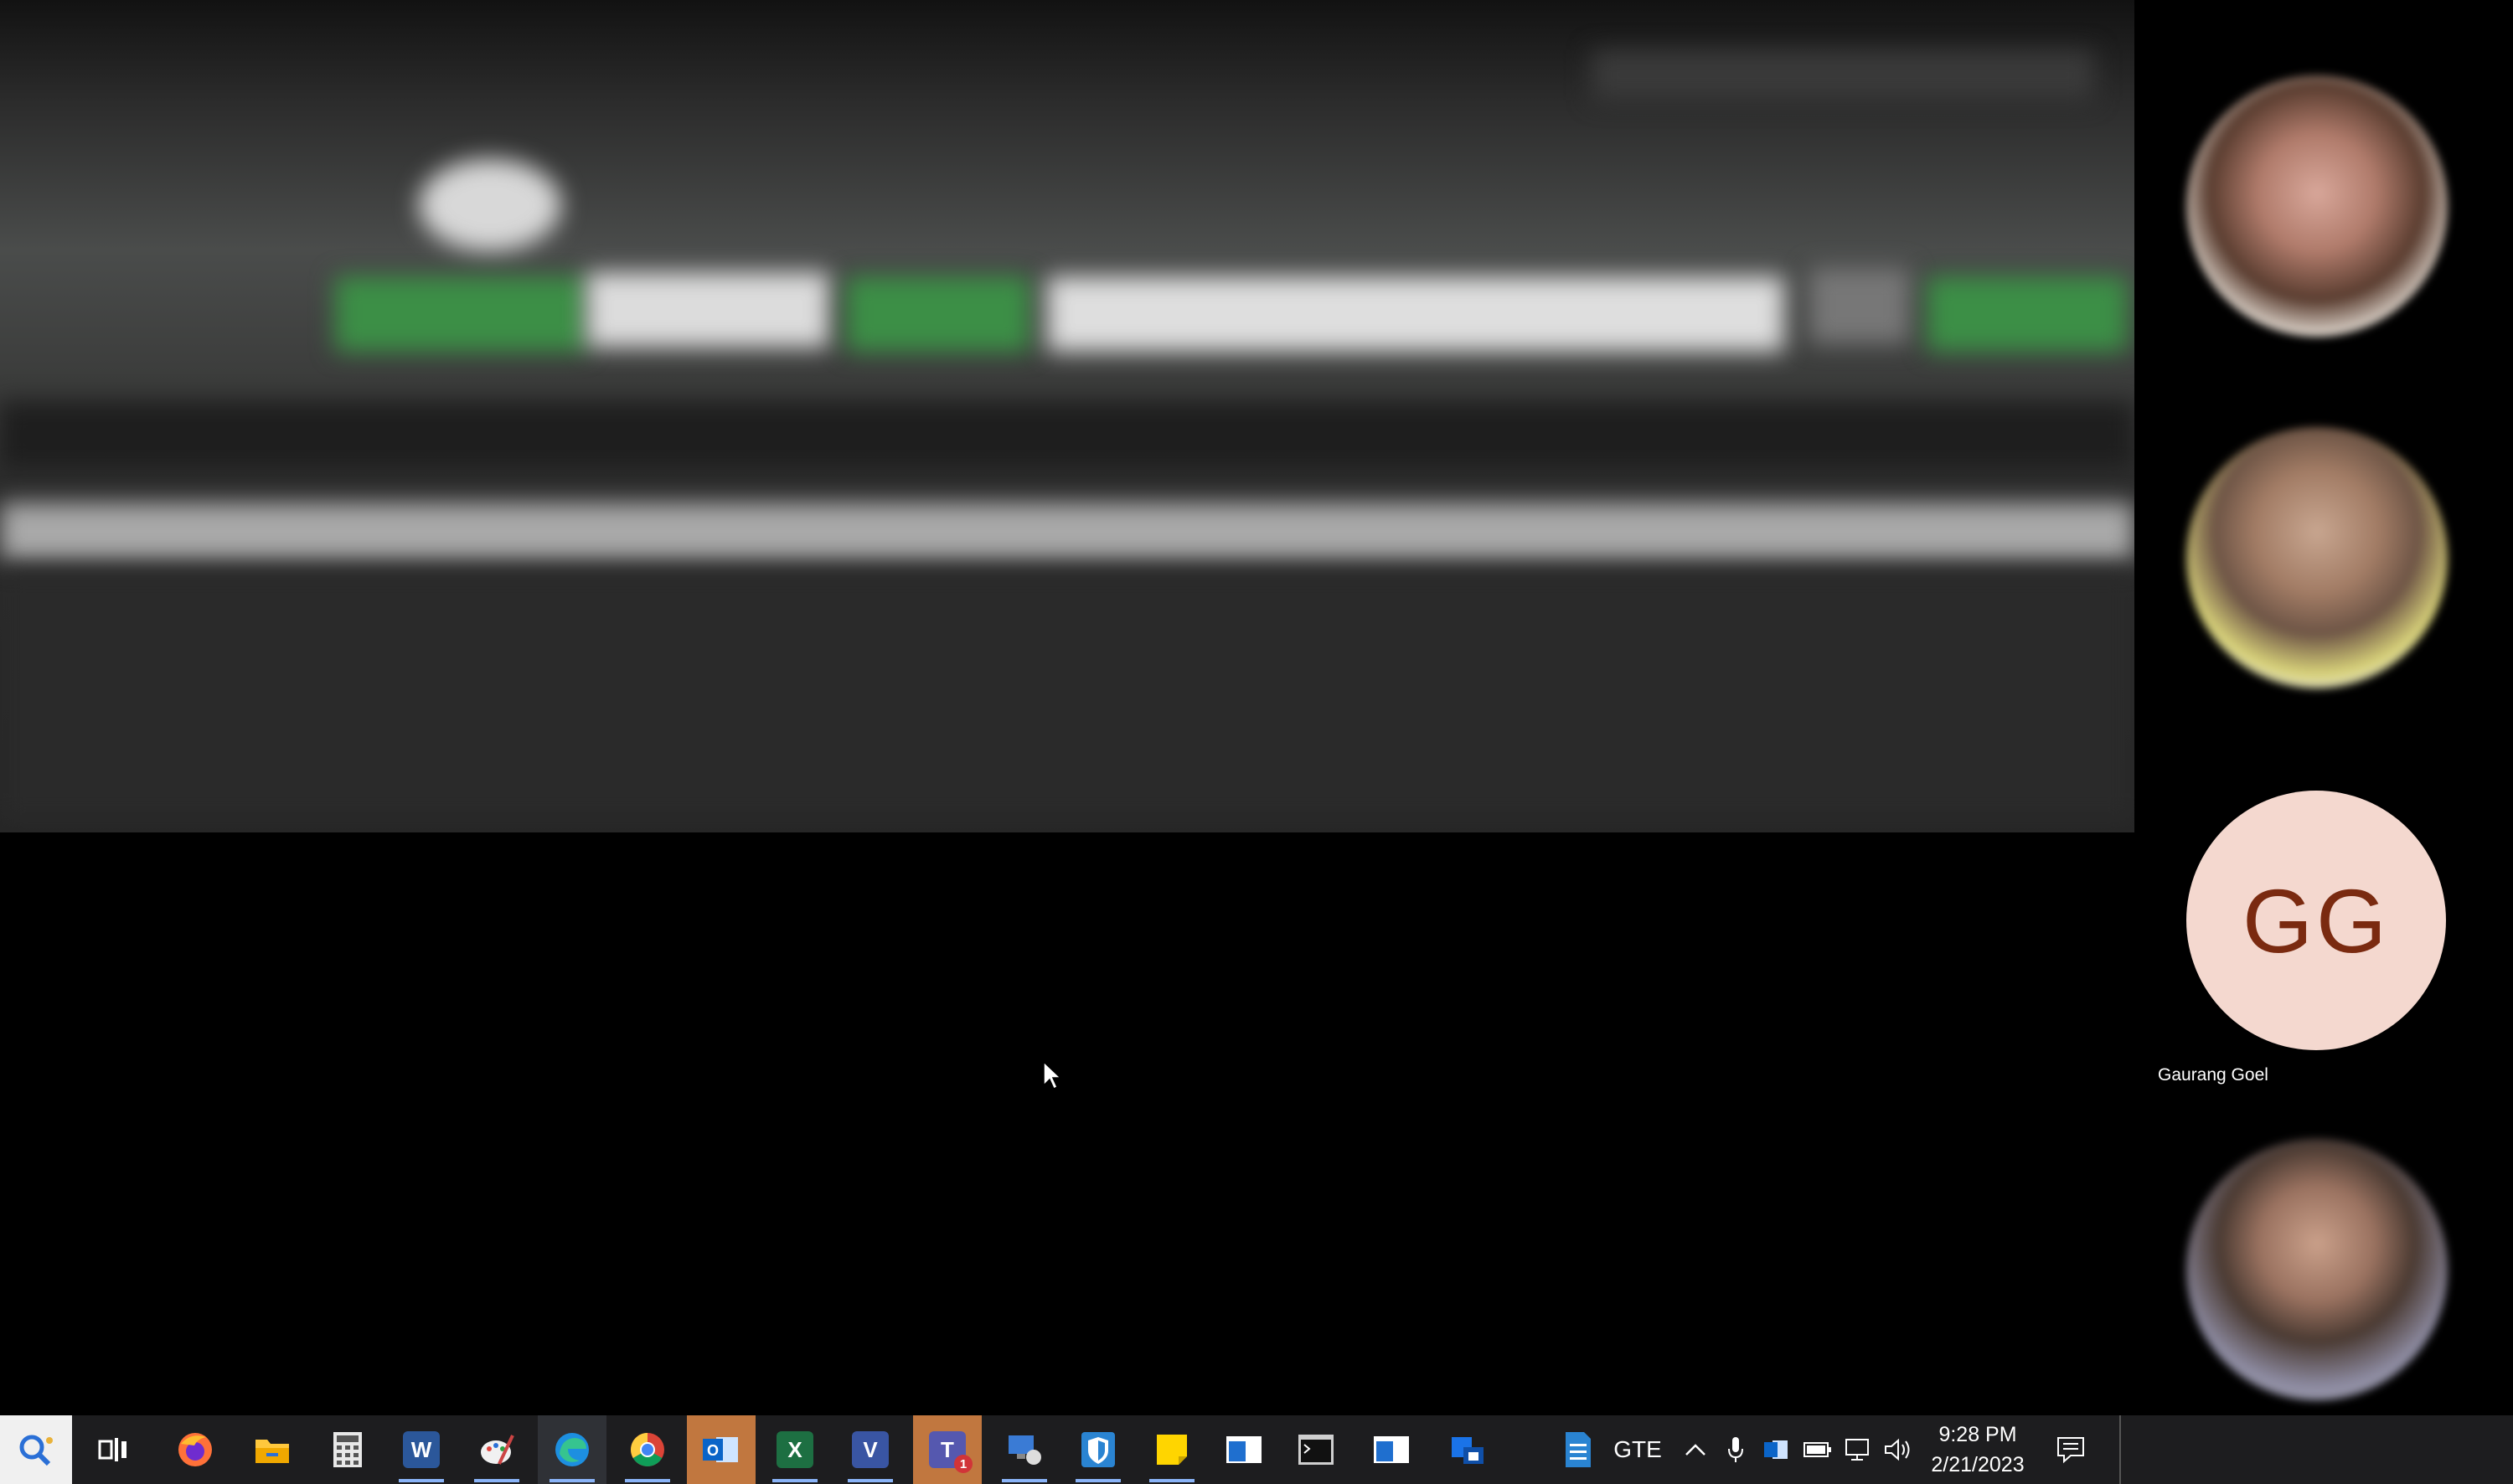  I want to click on word-button: W, so click(421, 1449).